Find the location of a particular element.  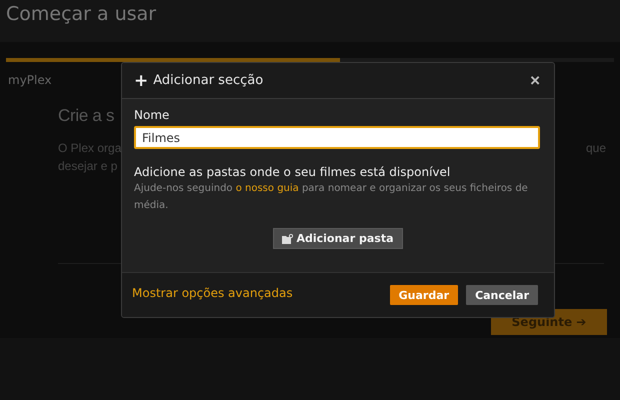

advanced-options-link: Mostrar opções avançadas is located at coordinates (212, 293).